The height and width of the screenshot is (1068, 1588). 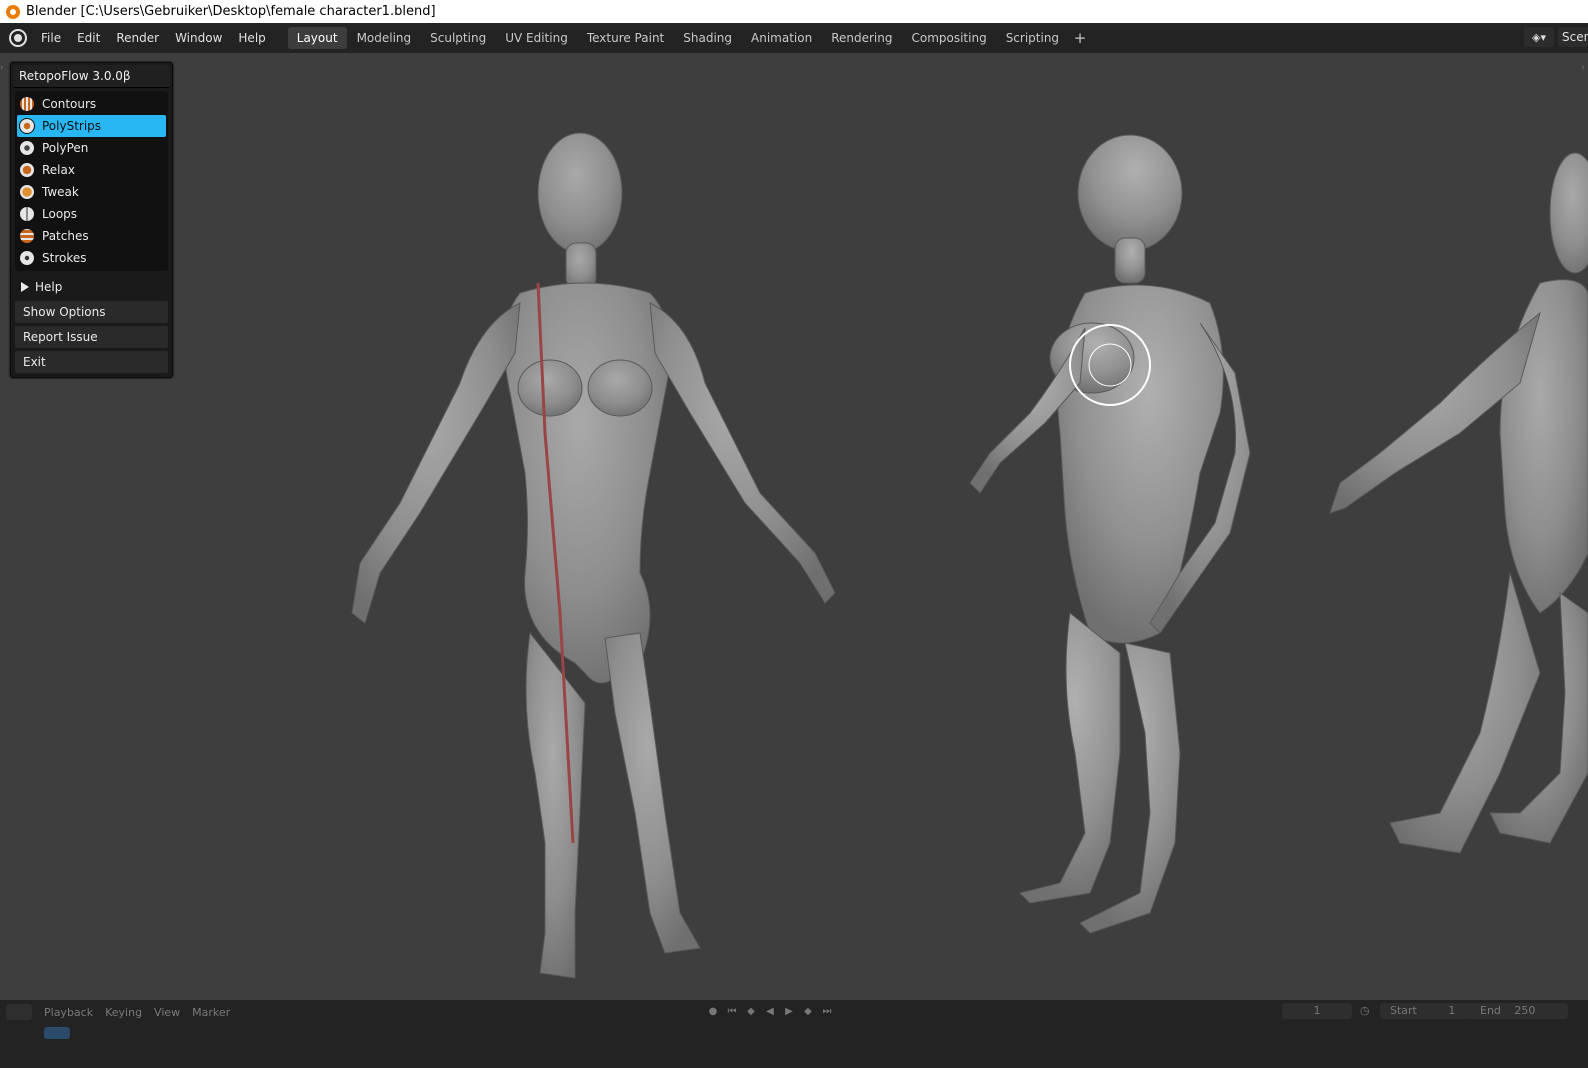 What do you see at coordinates (137, 38) in the screenshot?
I see `menu-render: Render` at bounding box center [137, 38].